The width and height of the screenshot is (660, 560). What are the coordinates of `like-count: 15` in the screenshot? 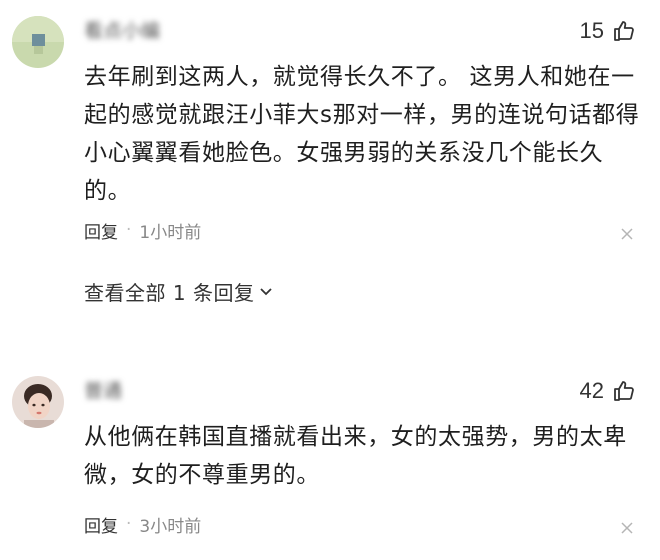 It's located at (591, 30).